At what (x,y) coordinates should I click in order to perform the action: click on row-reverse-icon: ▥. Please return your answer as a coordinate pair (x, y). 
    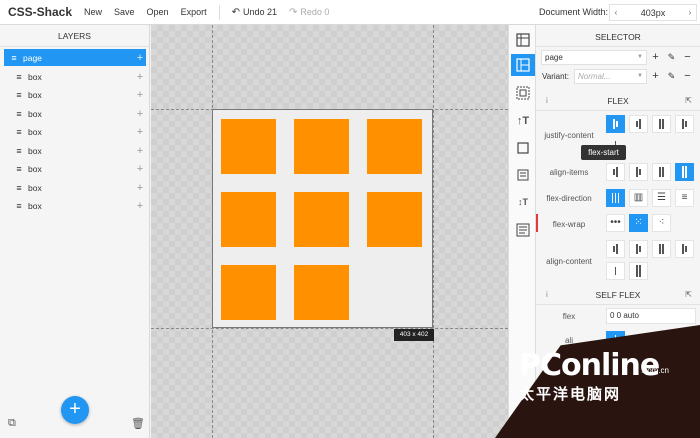
    Looking at the image, I should click on (638, 197).